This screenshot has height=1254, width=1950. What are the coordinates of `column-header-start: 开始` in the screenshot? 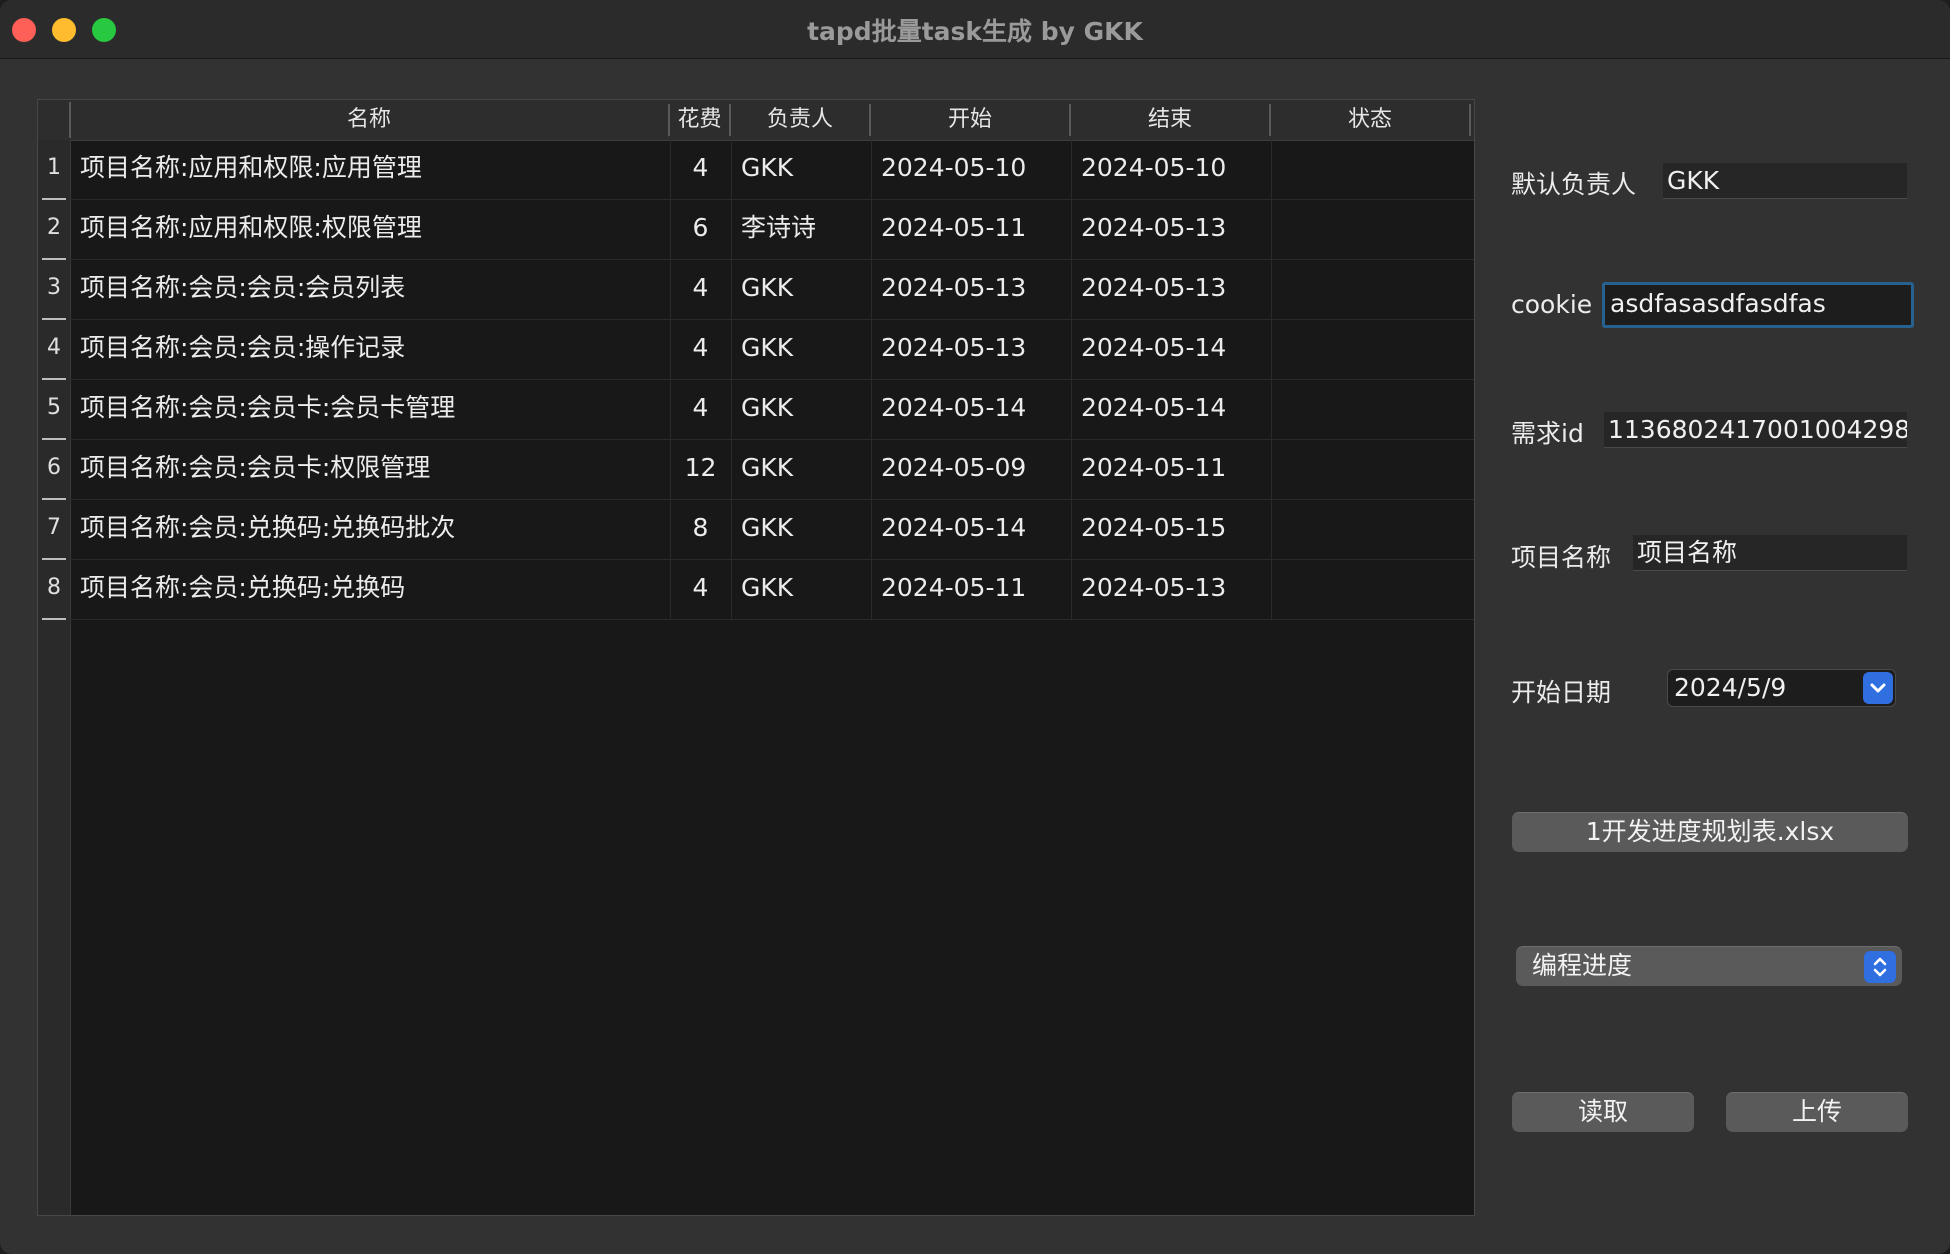 It's located at (971, 120).